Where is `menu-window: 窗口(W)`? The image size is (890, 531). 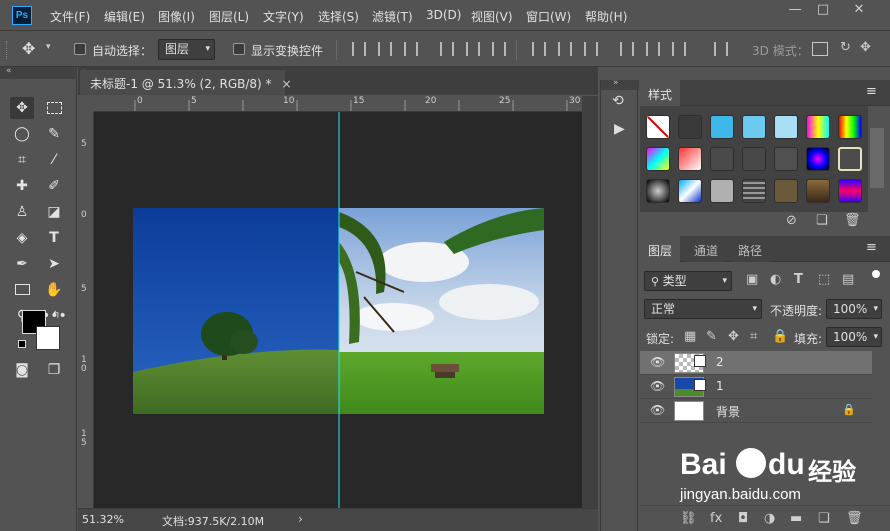 menu-window: 窗口(W) is located at coordinates (548, 16).